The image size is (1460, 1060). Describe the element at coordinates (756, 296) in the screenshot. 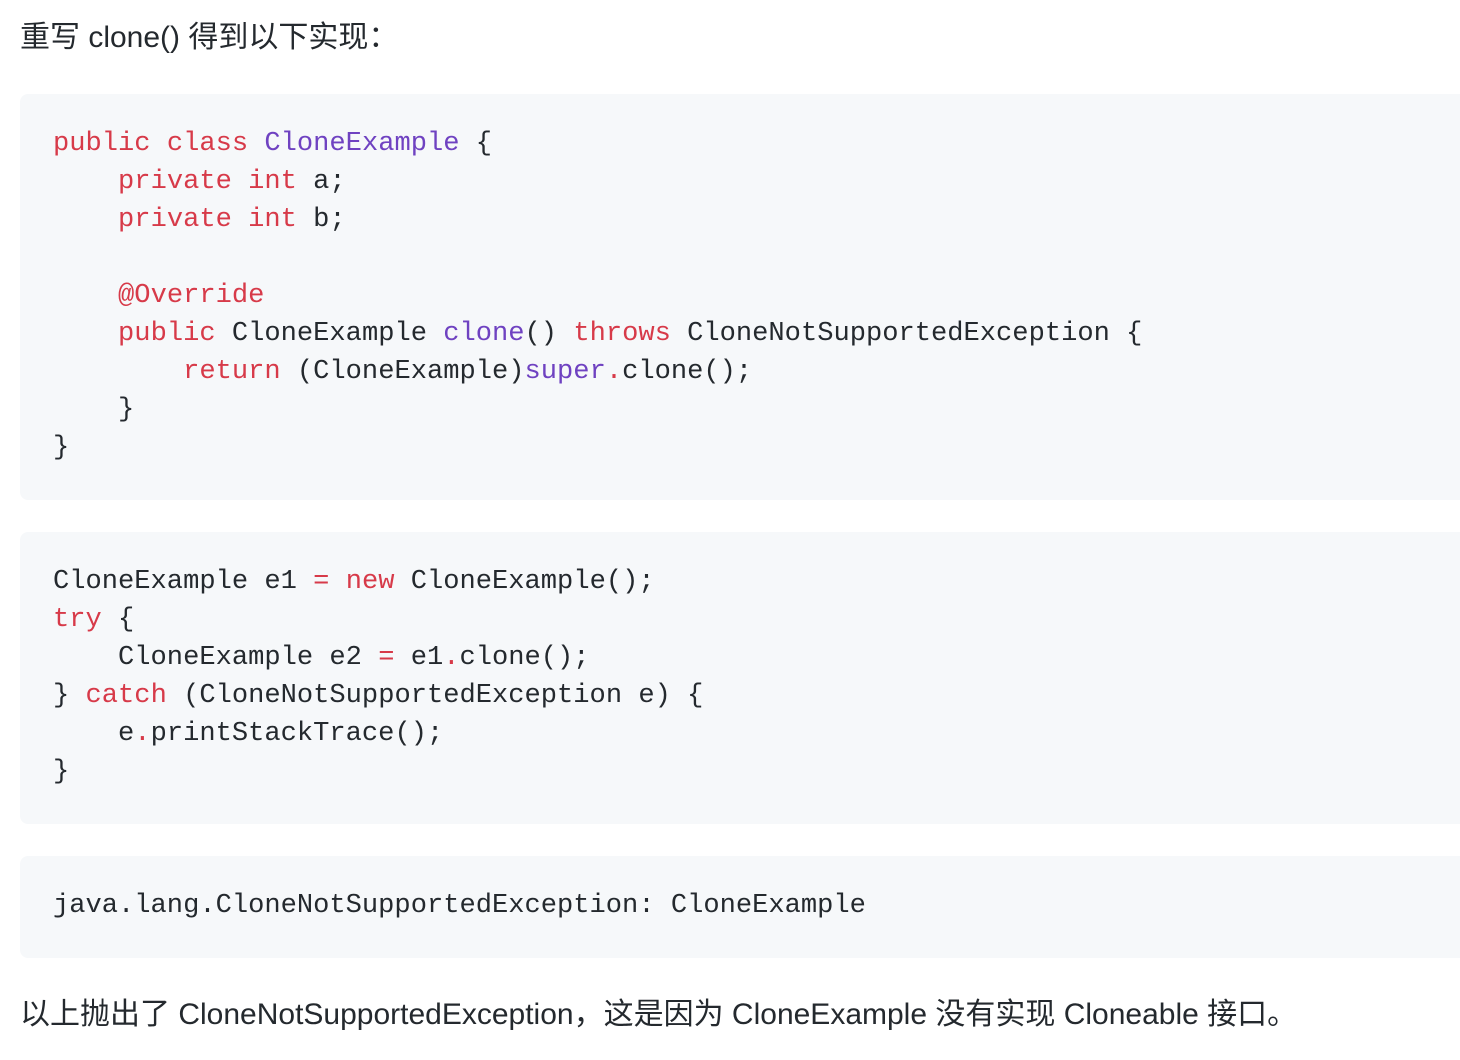

I see `code-line: @Override` at that location.